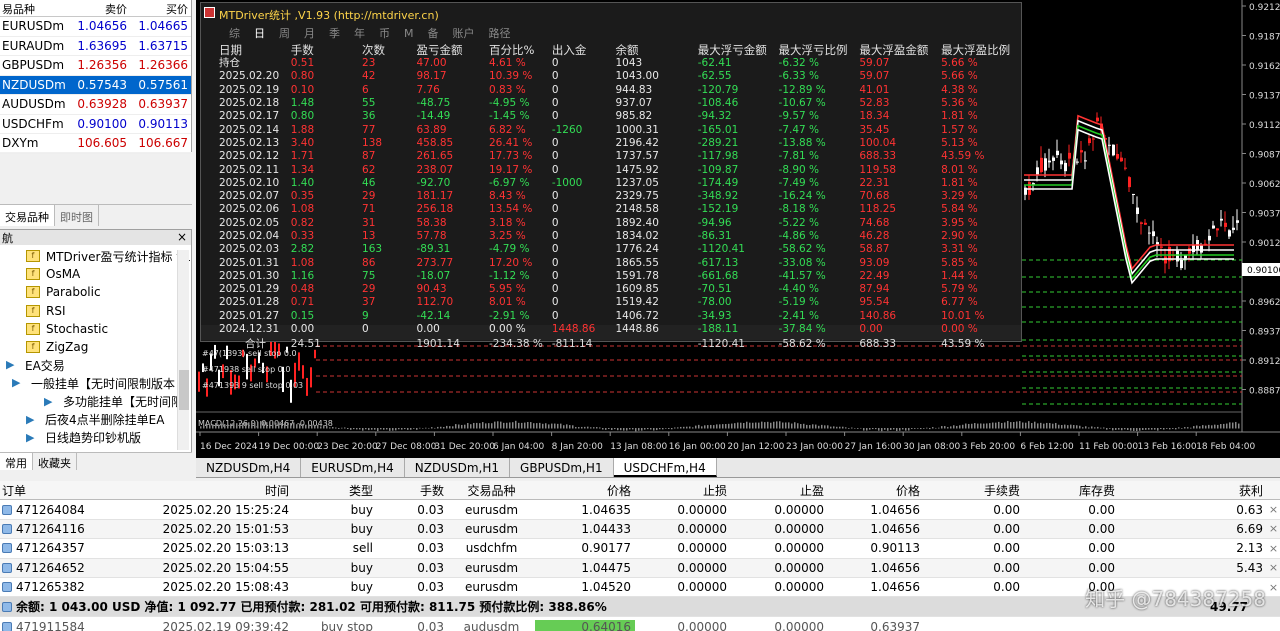 Image resolution: width=1280 pixels, height=631 pixels. I want to click on stats-tab: 日, so click(259, 33).